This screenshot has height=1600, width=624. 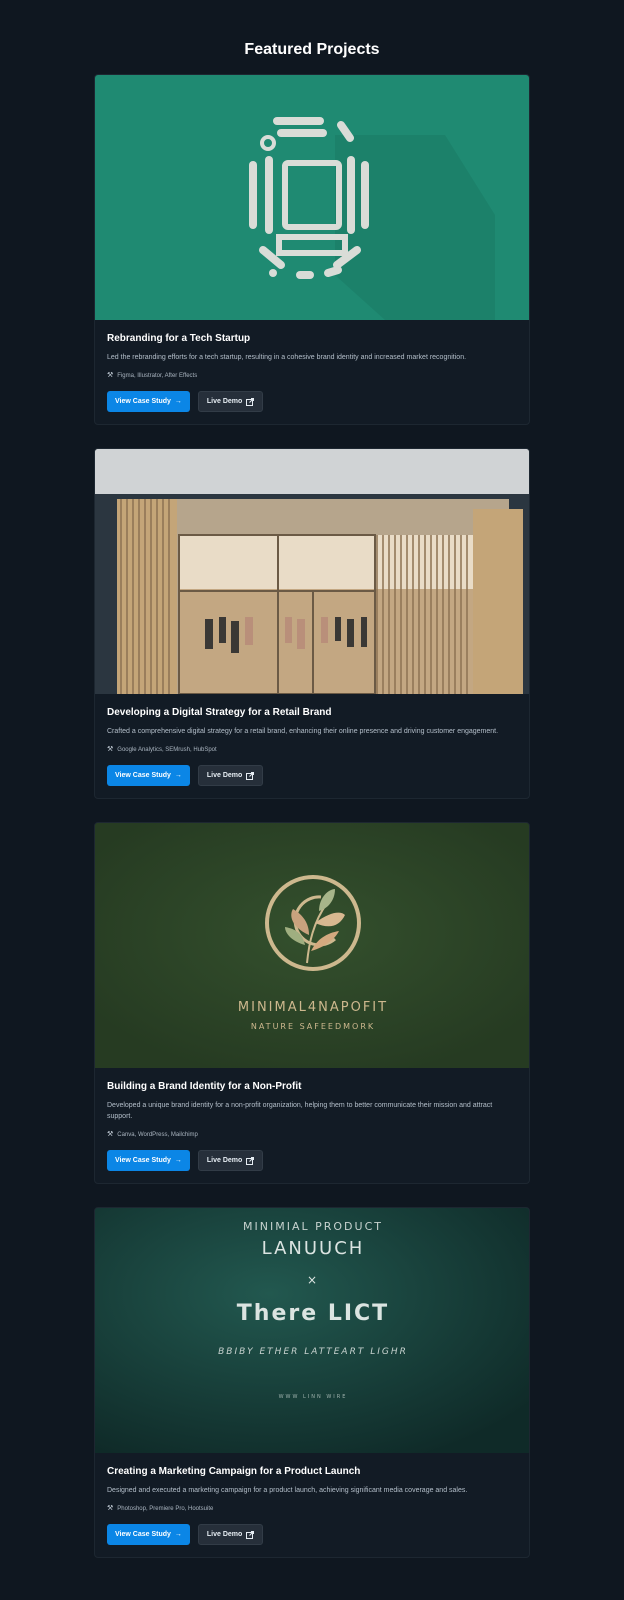 I want to click on hero-line-3: ×, so click(x=313, y=1280).